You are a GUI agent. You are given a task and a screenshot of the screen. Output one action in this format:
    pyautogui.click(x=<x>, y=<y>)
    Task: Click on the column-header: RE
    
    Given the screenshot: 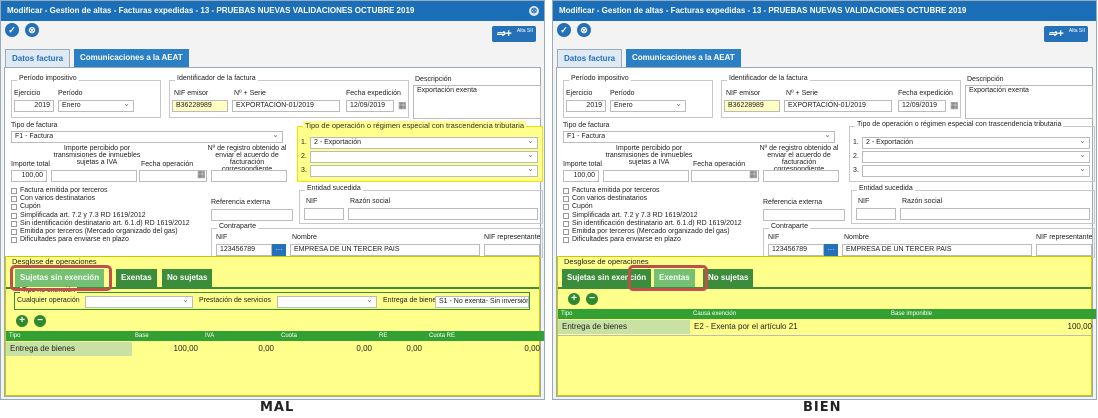 What is the action you would take?
    pyautogui.click(x=401, y=336)
    